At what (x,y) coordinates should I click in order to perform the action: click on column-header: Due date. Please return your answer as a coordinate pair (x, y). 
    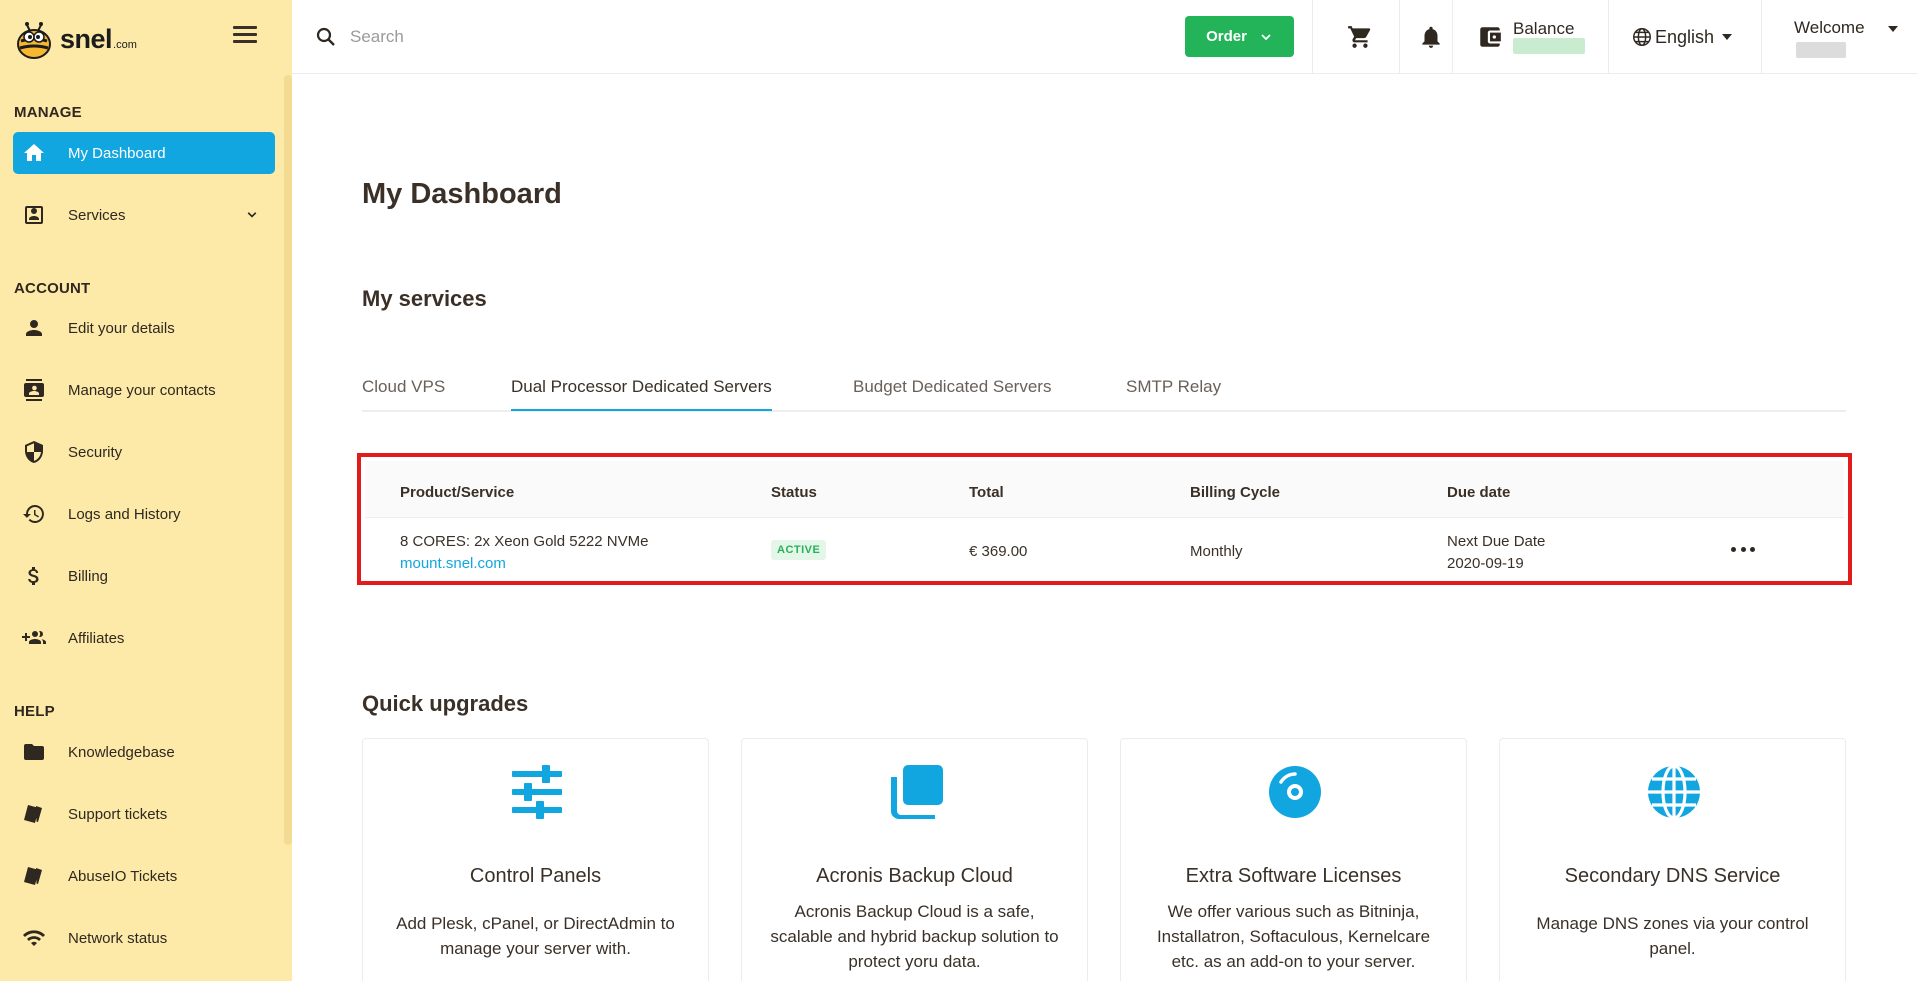
    Looking at the image, I should click on (1478, 492).